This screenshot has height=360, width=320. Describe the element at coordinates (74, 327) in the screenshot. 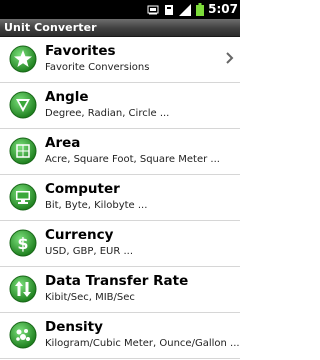

I see `list-item-title: Density` at that location.